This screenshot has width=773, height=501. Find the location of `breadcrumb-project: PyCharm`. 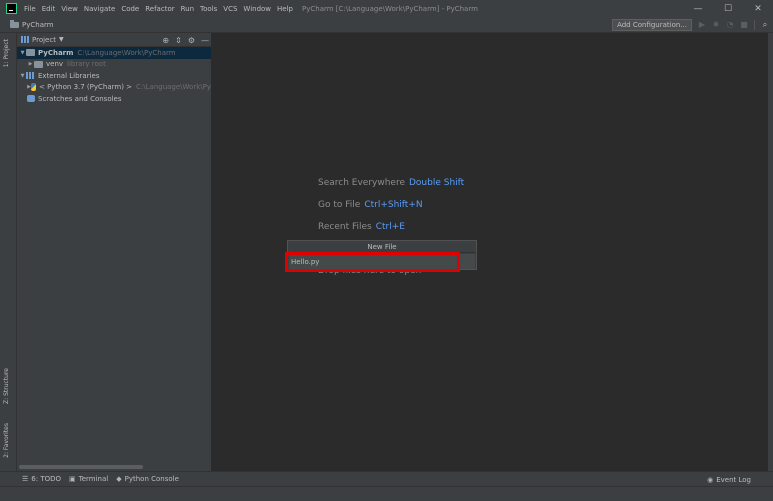

breadcrumb-project: PyCharm is located at coordinates (32, 24).